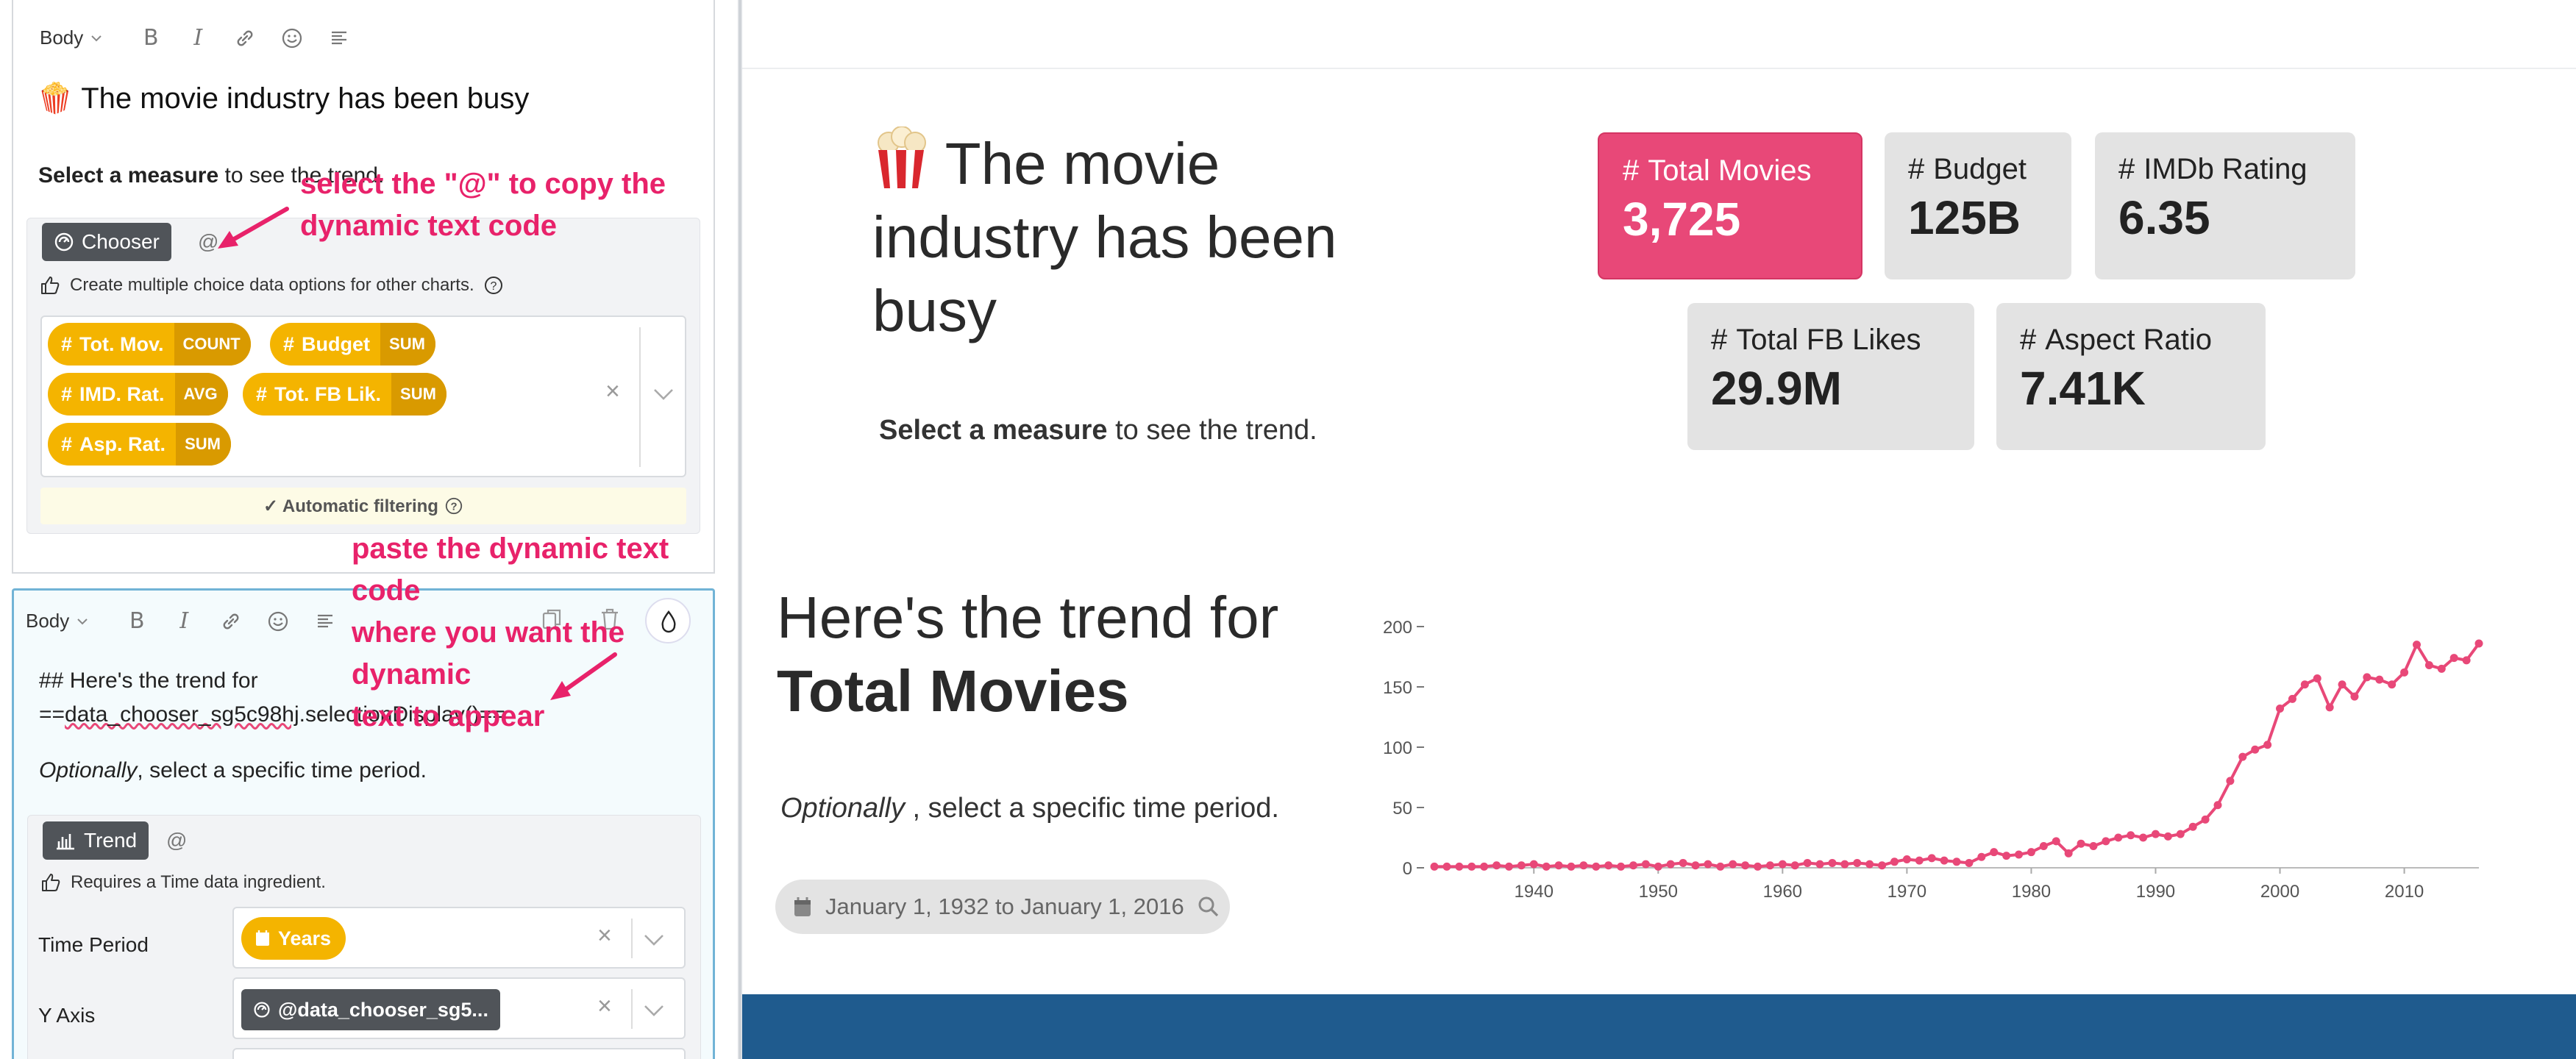 This screenshot has width=2576, height=1059. I want to click on kpi-label: IMDb Rating, so click(2225, 169).